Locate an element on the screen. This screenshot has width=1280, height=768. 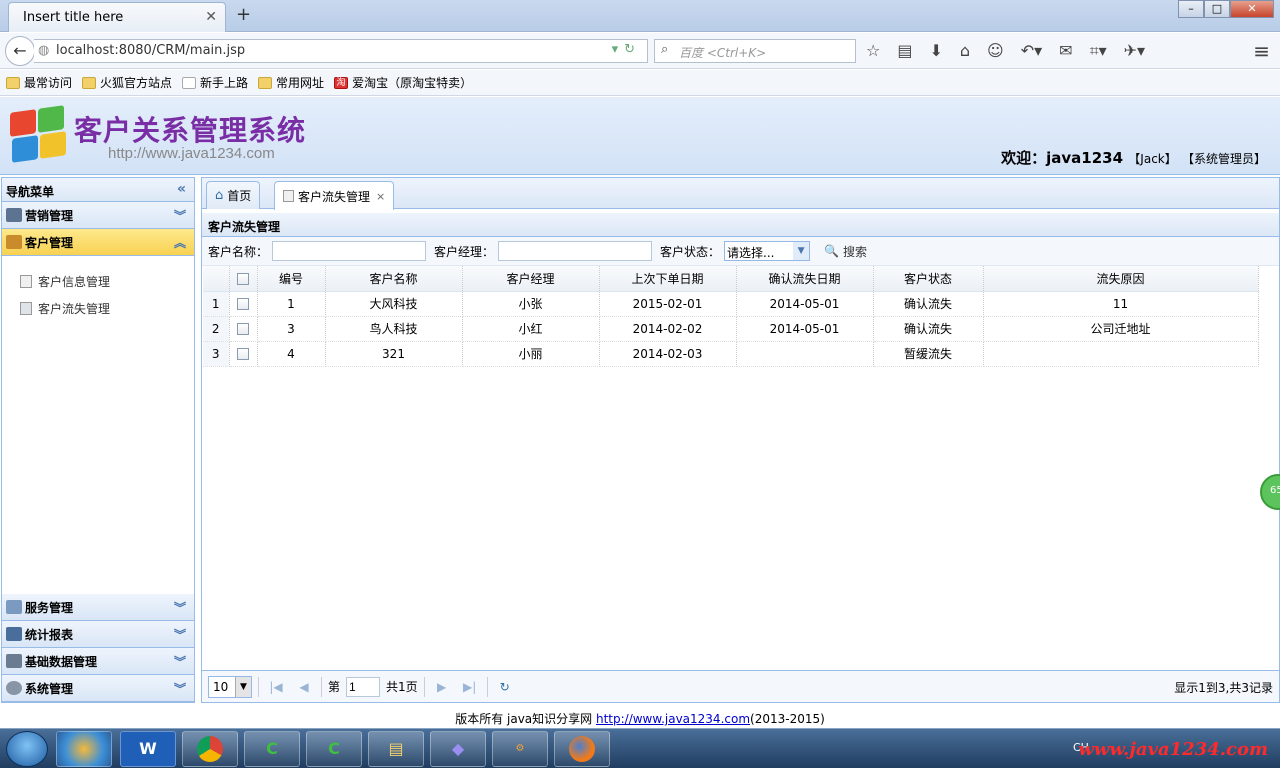
sidebar-section-customer: 客户管理 ︽ is located at coordinates (98, 242).